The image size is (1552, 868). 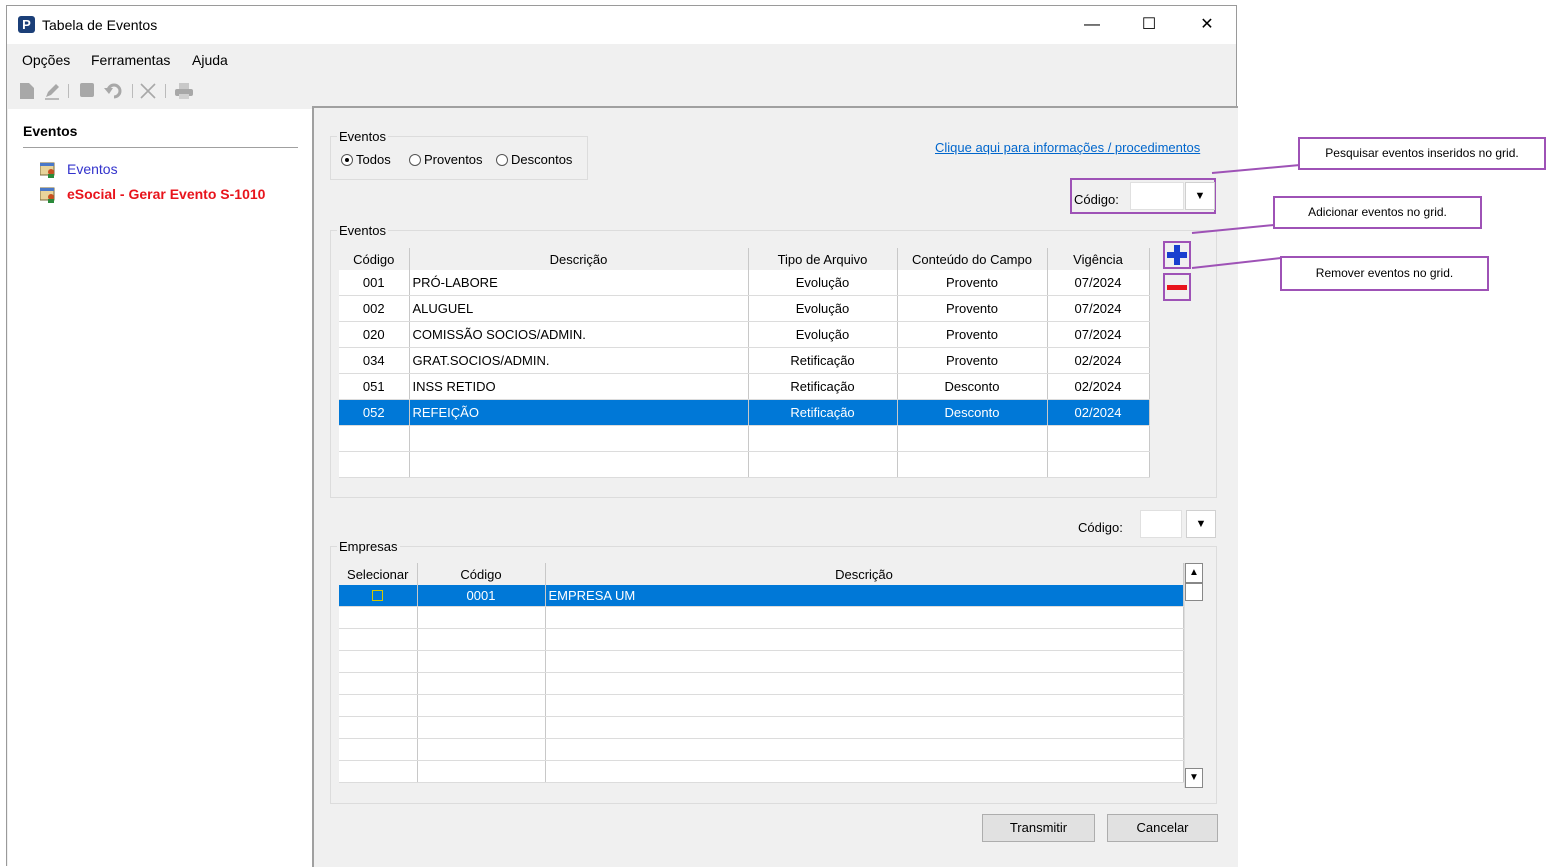 I want to click on save-icon, so click(x=87, y=91).